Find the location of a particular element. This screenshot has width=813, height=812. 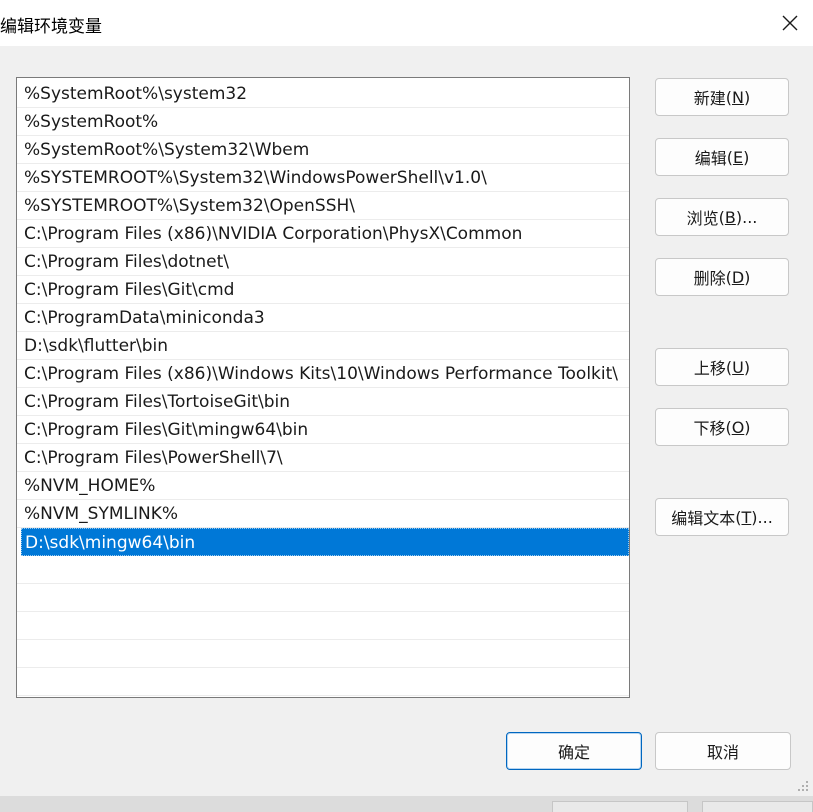

move-down-button-accelerator: O is located at coordinates (738, 427).